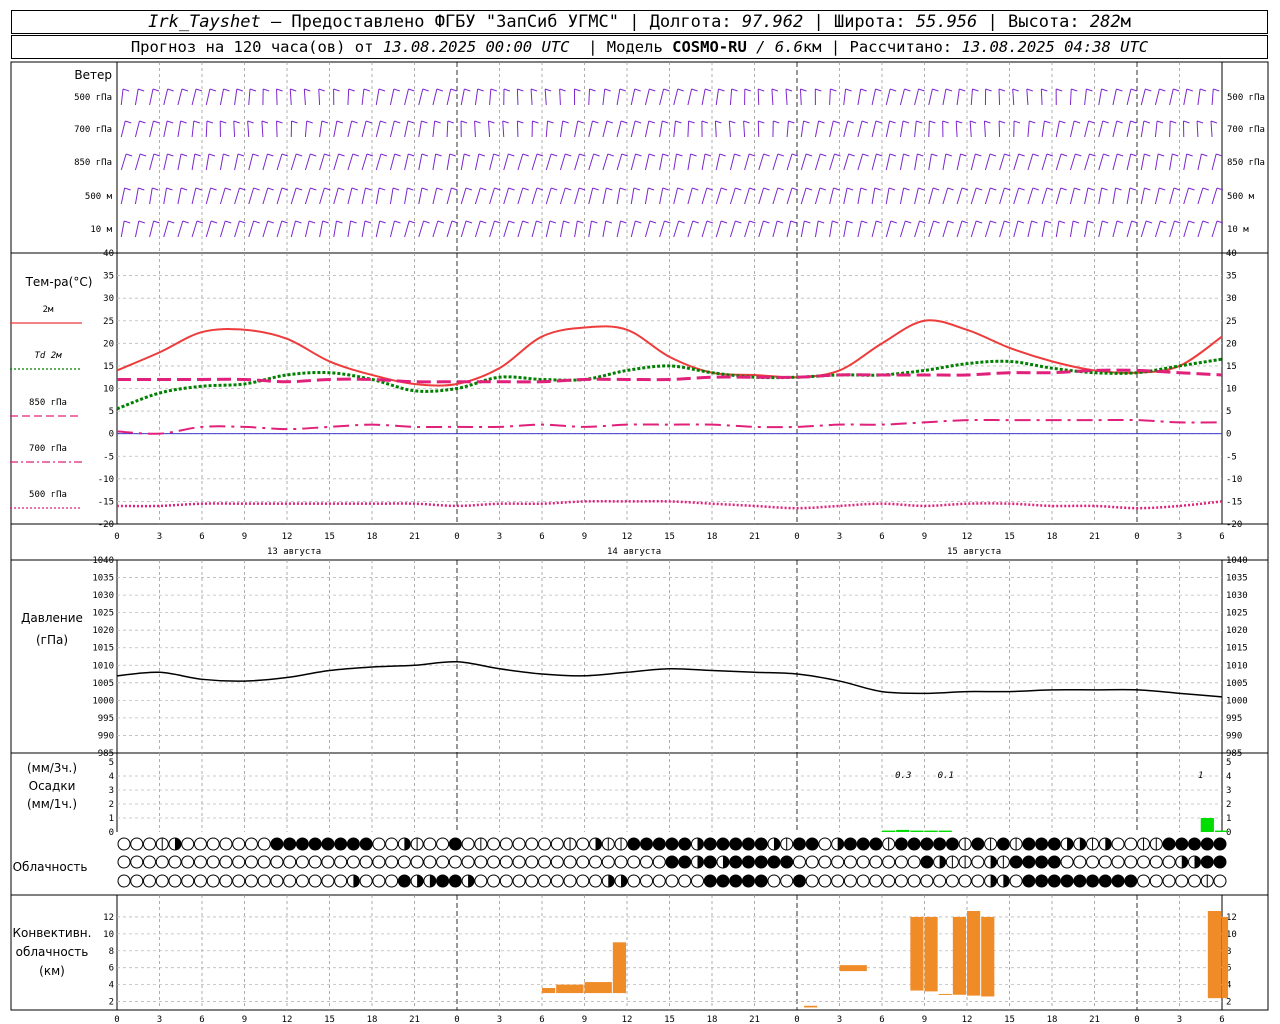  What do you see at coordinates (106, 736) in the screenshot?
I see `pressure-tick: 990` at bounding box center [106, 736].